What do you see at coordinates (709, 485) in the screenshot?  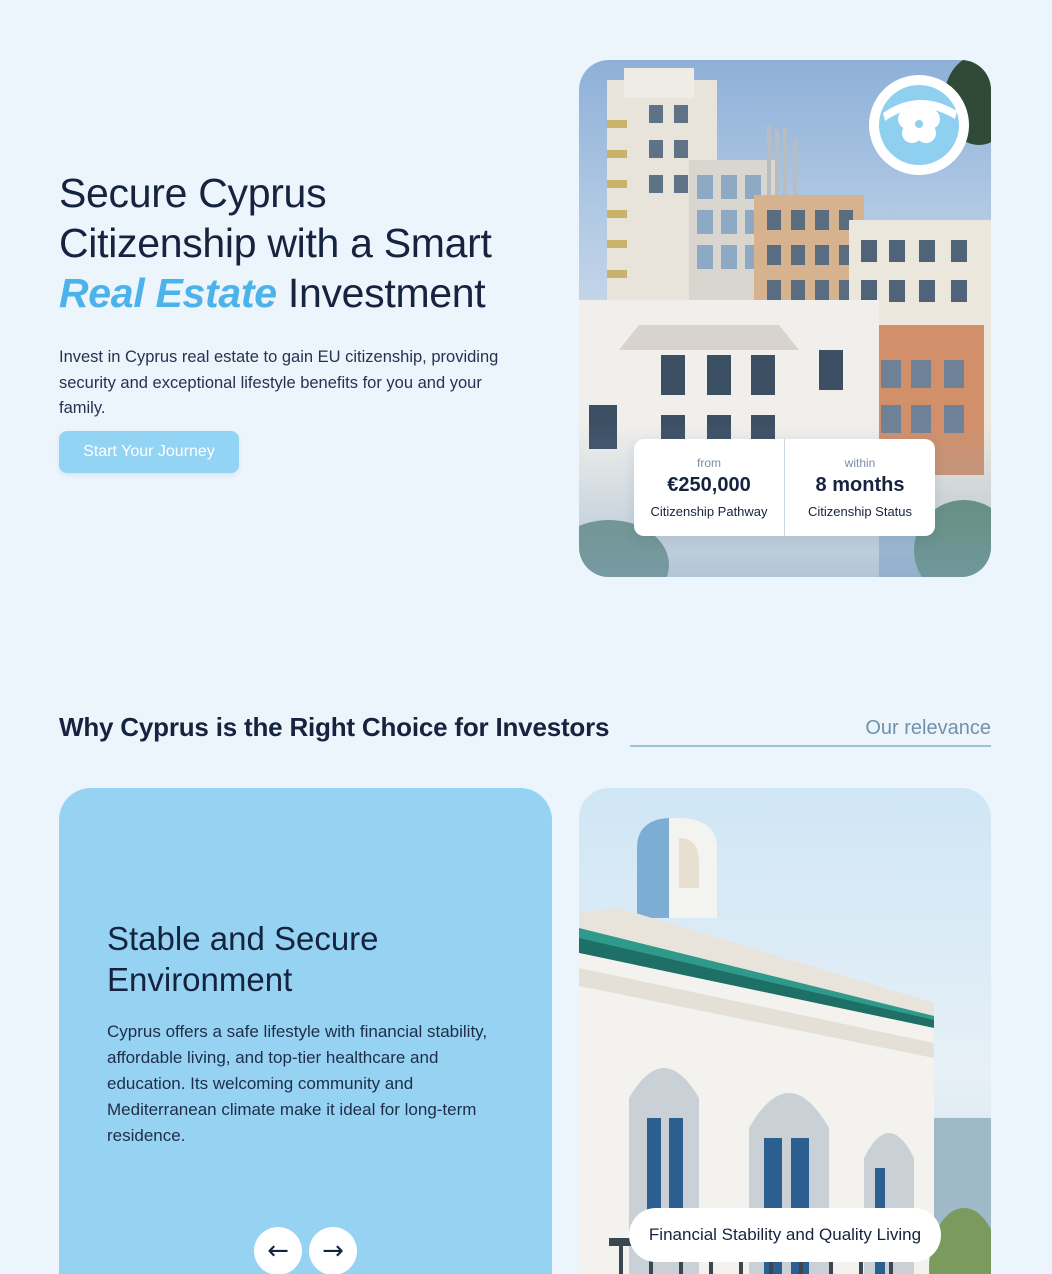 I see `stat-price-value: €250,000` at bounding box center [709, 485].